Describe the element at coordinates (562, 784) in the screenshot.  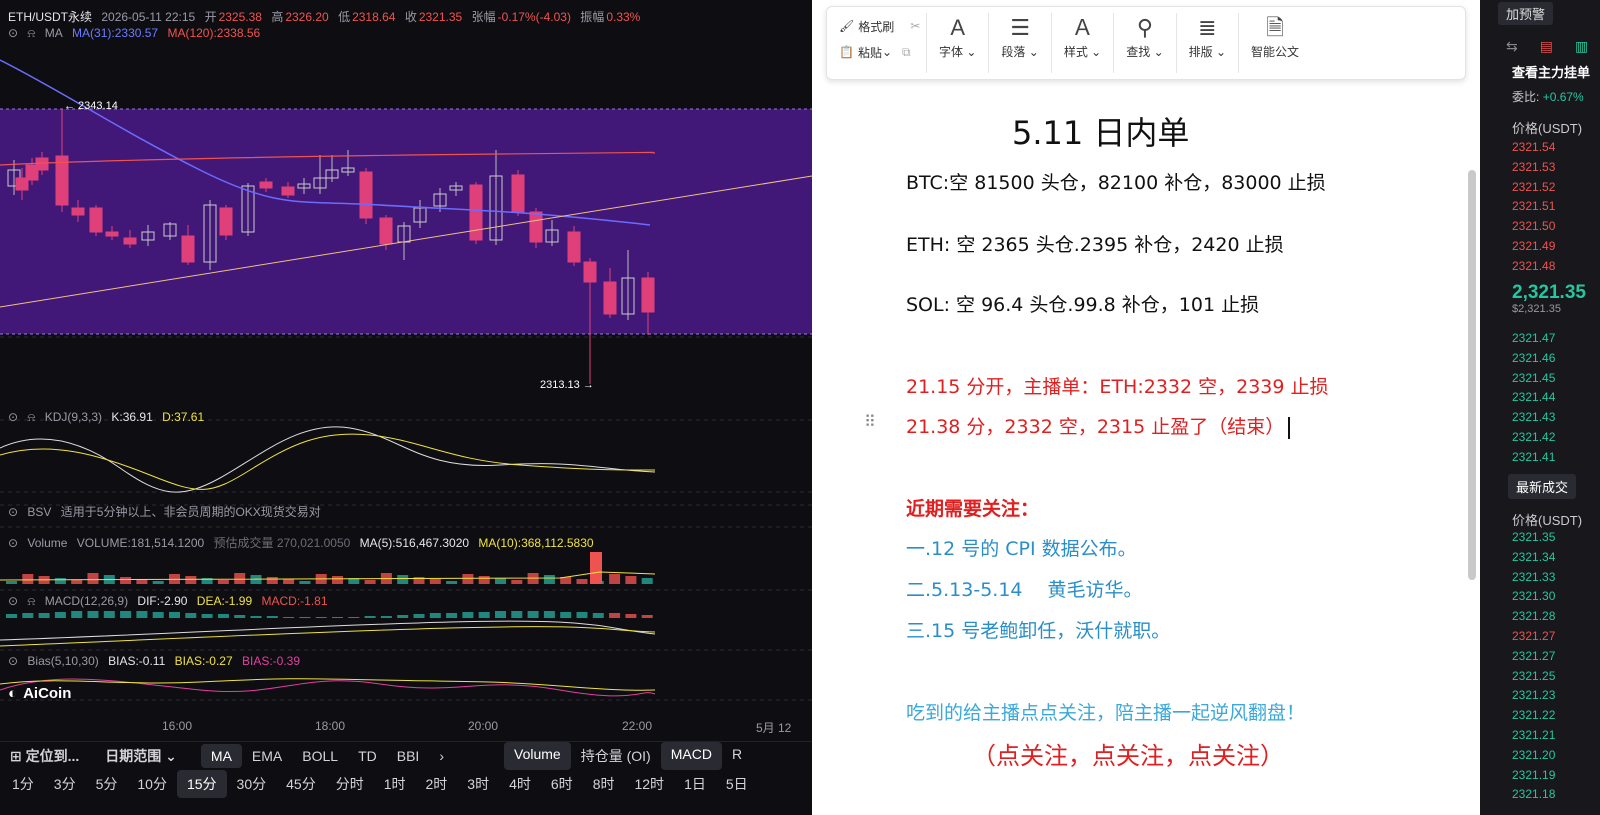
I see `period-tab: 6时` at that location.